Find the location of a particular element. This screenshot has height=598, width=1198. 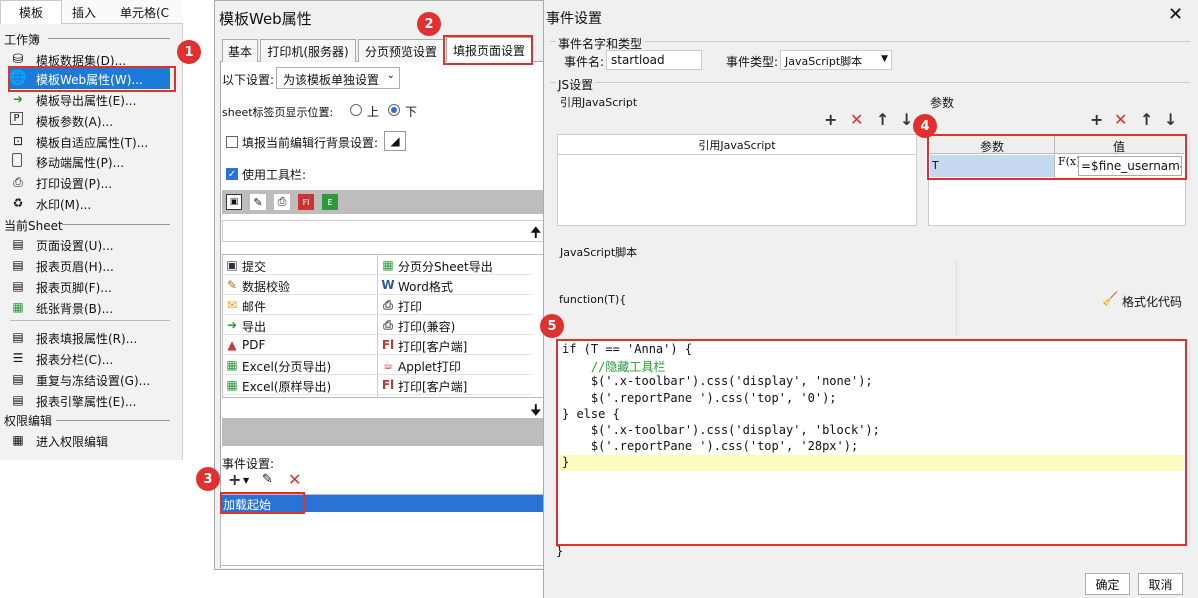

settings-label: 以下设置: is located at coordinates (248, 80).